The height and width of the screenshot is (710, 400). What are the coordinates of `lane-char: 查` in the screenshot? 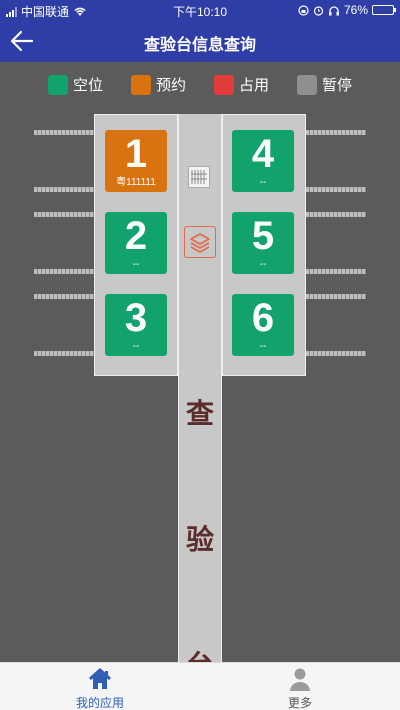 It's located at (199, 413).